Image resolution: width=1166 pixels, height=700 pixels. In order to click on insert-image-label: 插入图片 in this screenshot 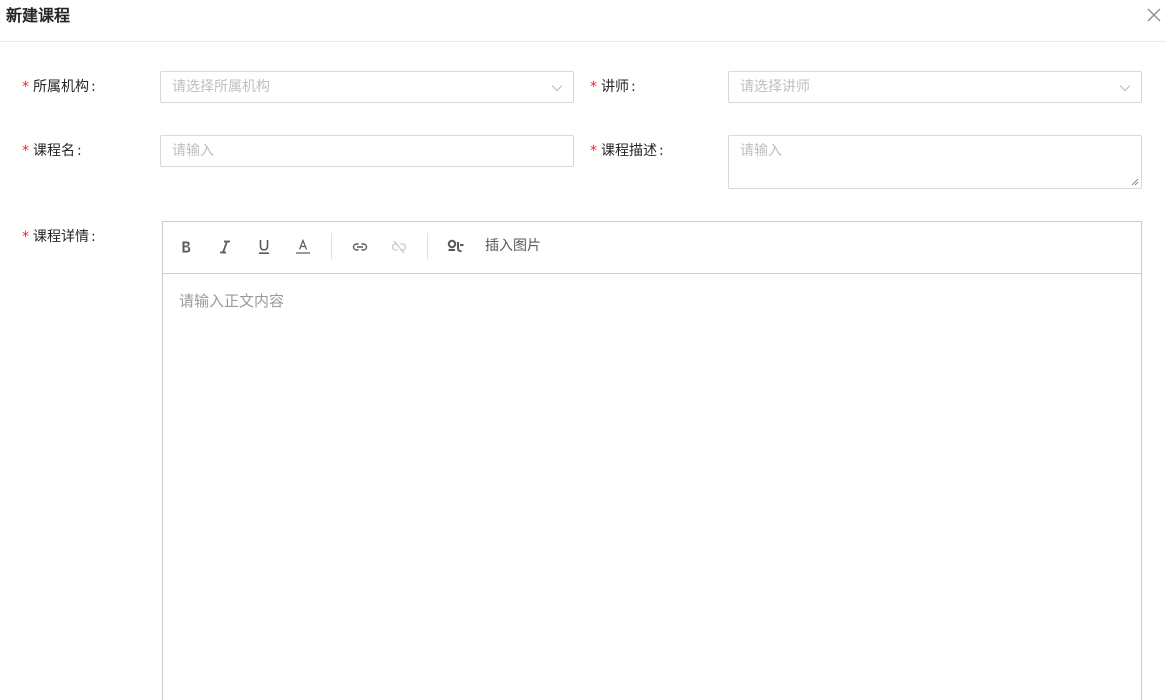, I will do `click(513, 246)`.